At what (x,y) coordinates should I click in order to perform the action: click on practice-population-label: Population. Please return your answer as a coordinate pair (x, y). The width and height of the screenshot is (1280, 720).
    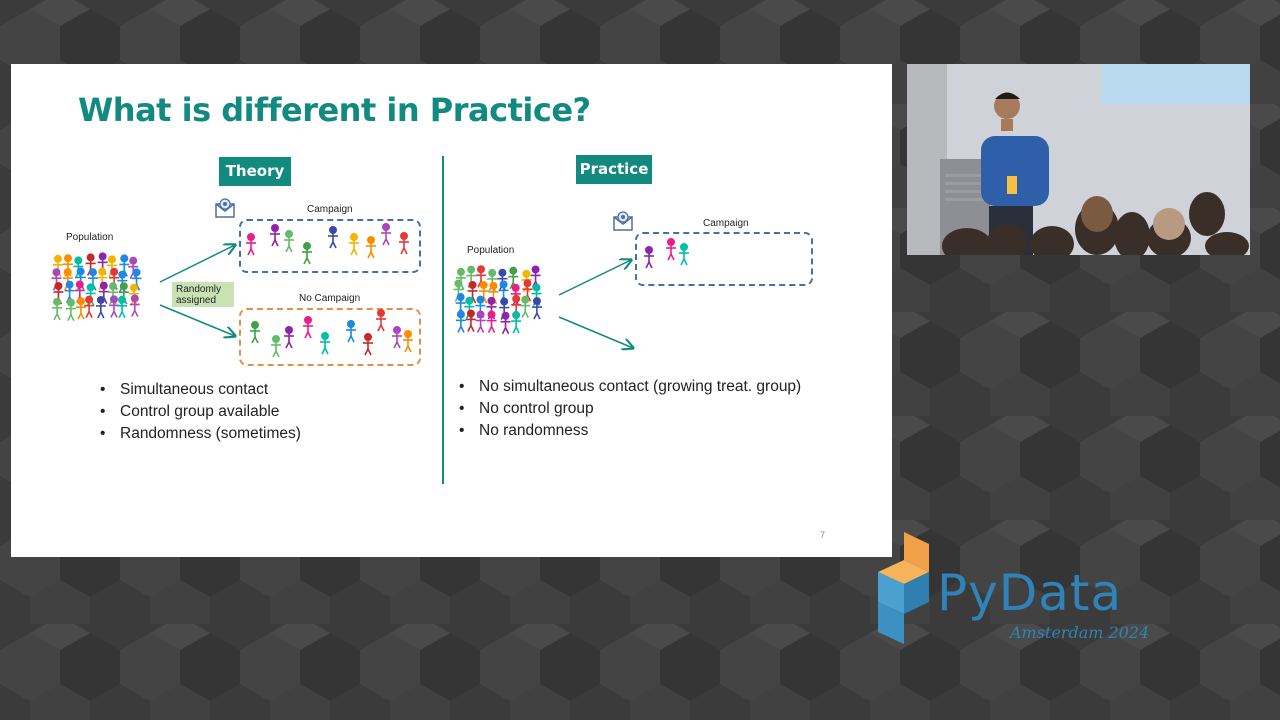
    Looking at the image, I should click on (491, 250).